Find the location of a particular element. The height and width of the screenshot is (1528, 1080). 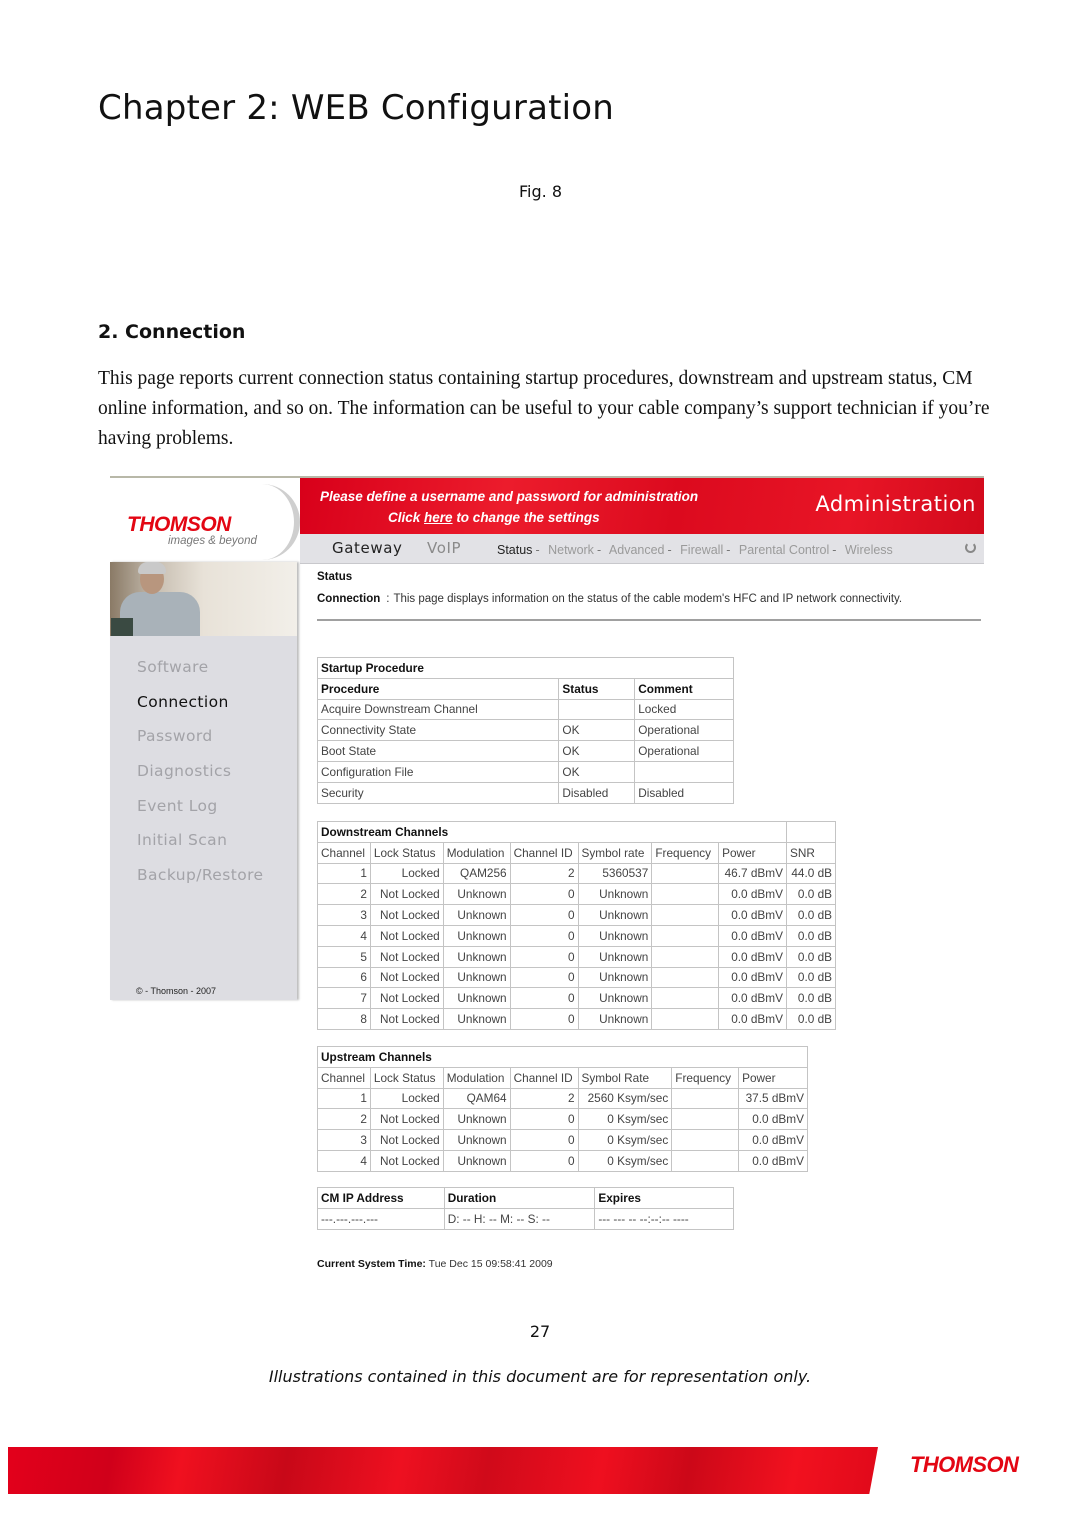

banner-prefix: Click is located at coordinates (406, 517).